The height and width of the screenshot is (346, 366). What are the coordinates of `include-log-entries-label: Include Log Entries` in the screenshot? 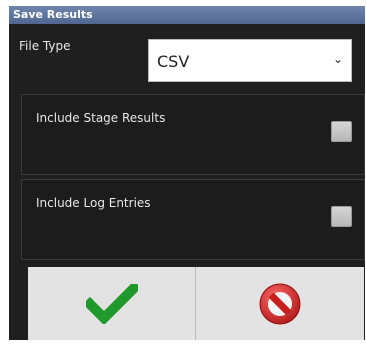 It's located at (93, 203).